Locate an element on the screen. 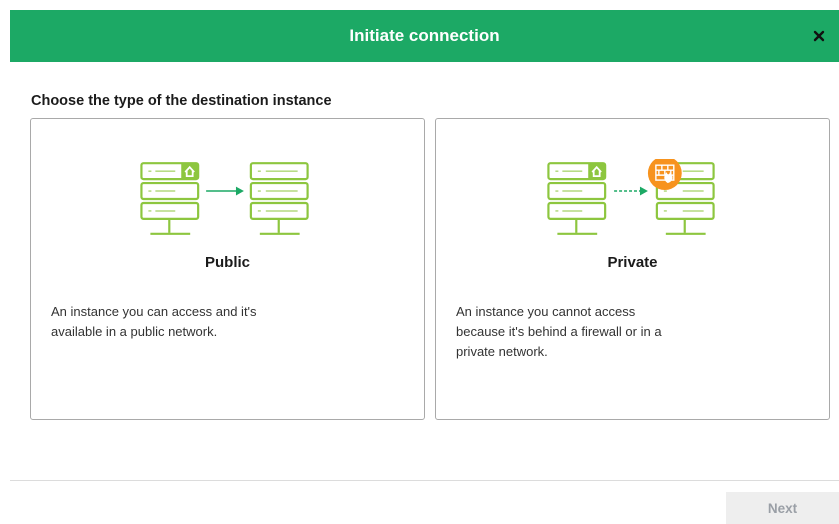 The height and width of the screenshot is (524, 839). dialog-header: Initiate connection is located at coordinates (424, 36).